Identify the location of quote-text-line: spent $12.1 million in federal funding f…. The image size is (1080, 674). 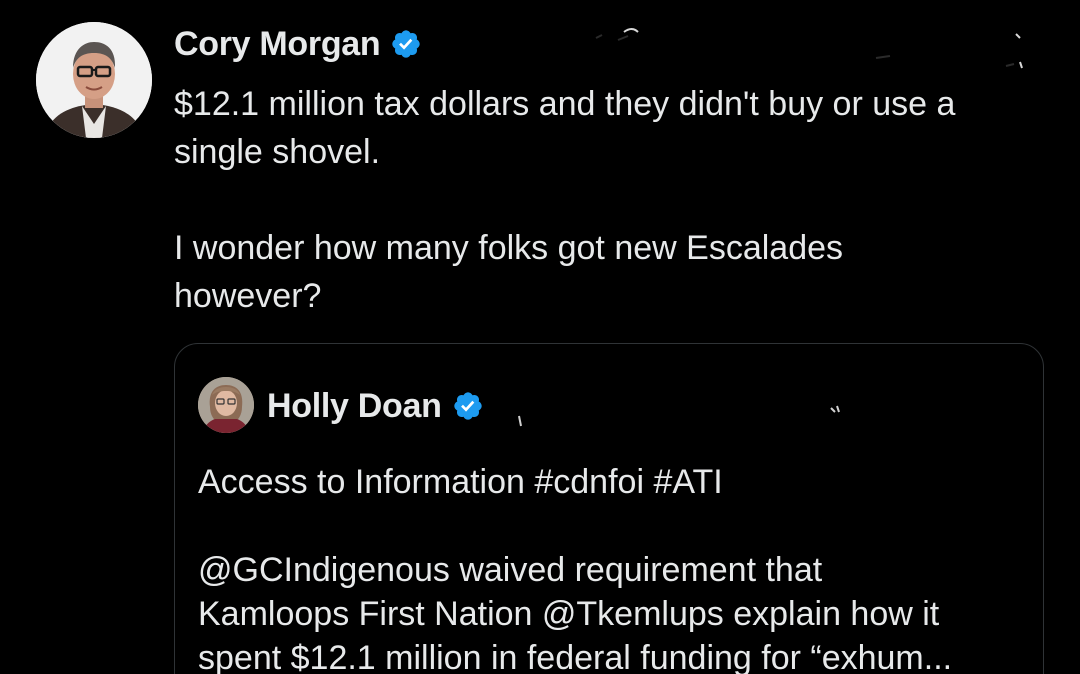
(575, 656).